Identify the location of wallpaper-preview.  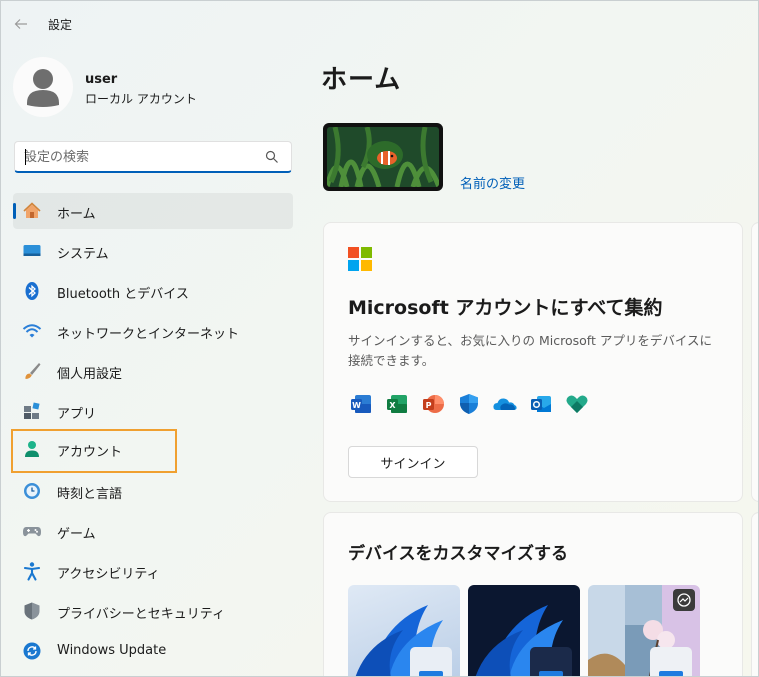
(383, 157).